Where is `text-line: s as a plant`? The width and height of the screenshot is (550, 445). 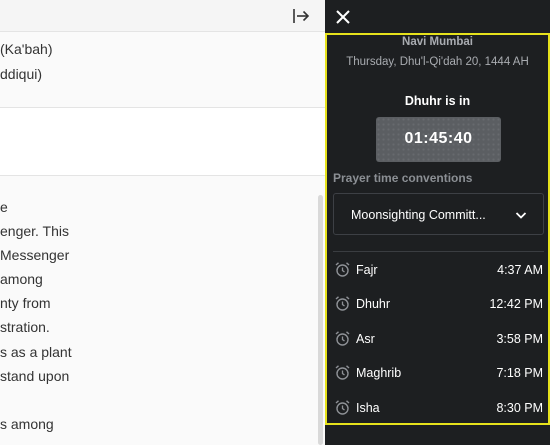
text-line: s as a plant is located at coordinates (36, 352).